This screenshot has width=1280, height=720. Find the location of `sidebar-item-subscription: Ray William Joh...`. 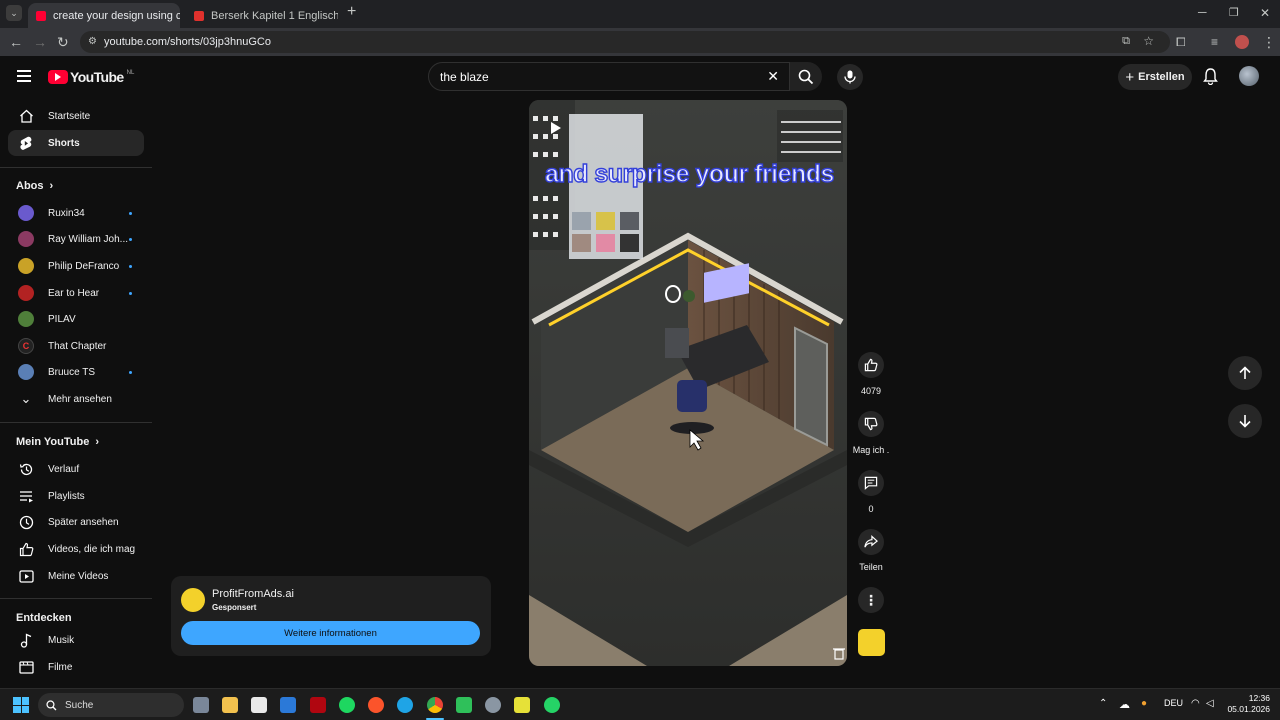

sidebar-item-subscription: Ray William Joh... is located at coordinates (76, 239).